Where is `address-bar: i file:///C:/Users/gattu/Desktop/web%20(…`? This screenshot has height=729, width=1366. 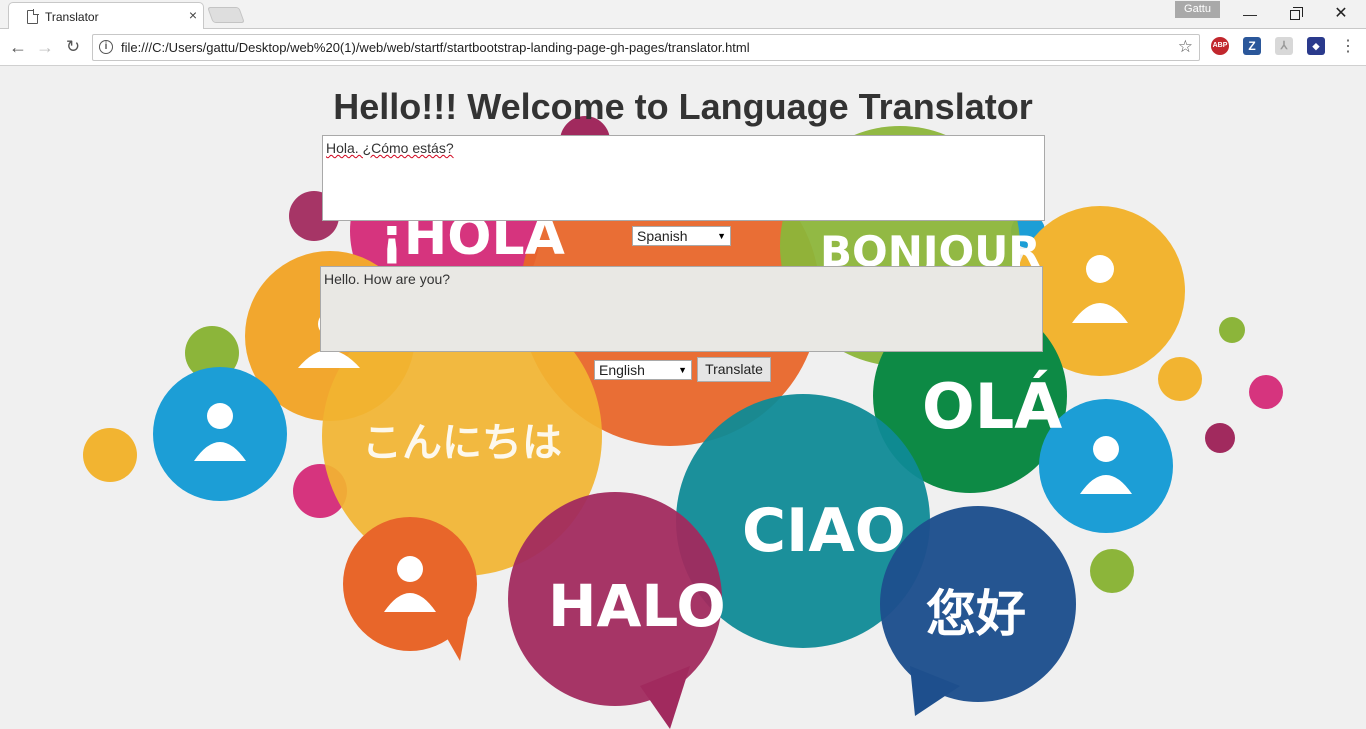 address-bar: i file:///C:/Users/gattu/Desktop/web%20(… is located at coordinates (646, 47).